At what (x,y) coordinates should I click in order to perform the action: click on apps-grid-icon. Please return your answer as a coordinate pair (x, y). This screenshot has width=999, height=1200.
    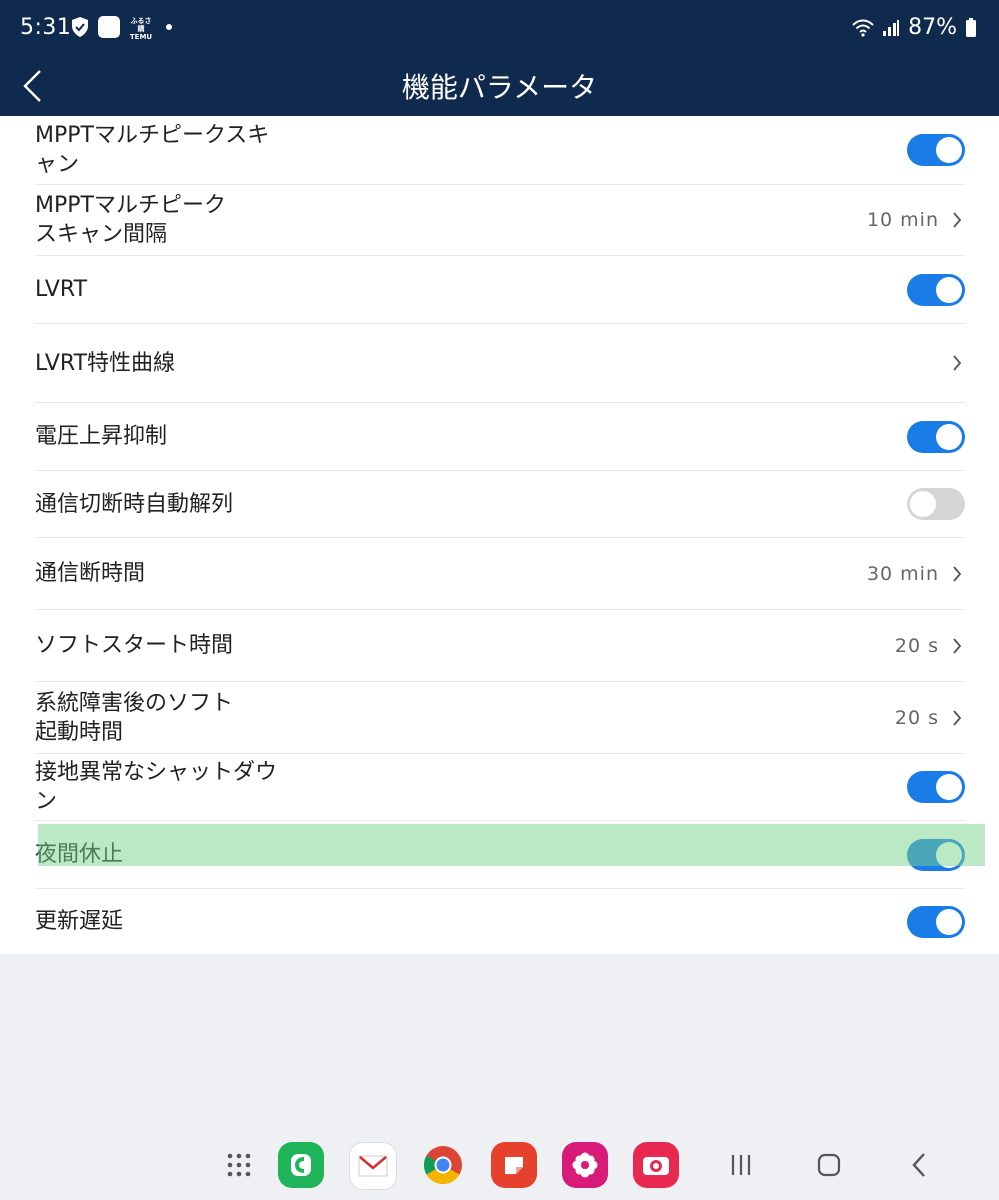
    Looking at the image, I should click on (239, 1165).